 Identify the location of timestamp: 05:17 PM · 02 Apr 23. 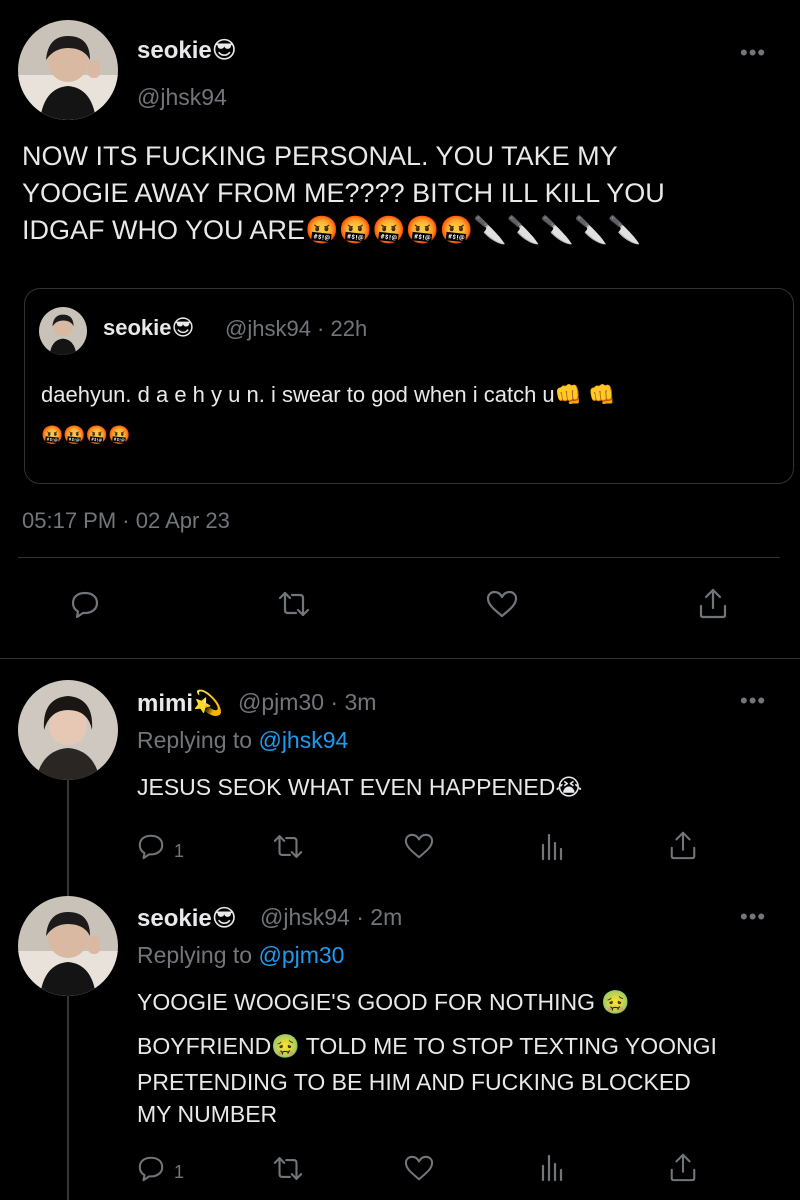
(126, 520).